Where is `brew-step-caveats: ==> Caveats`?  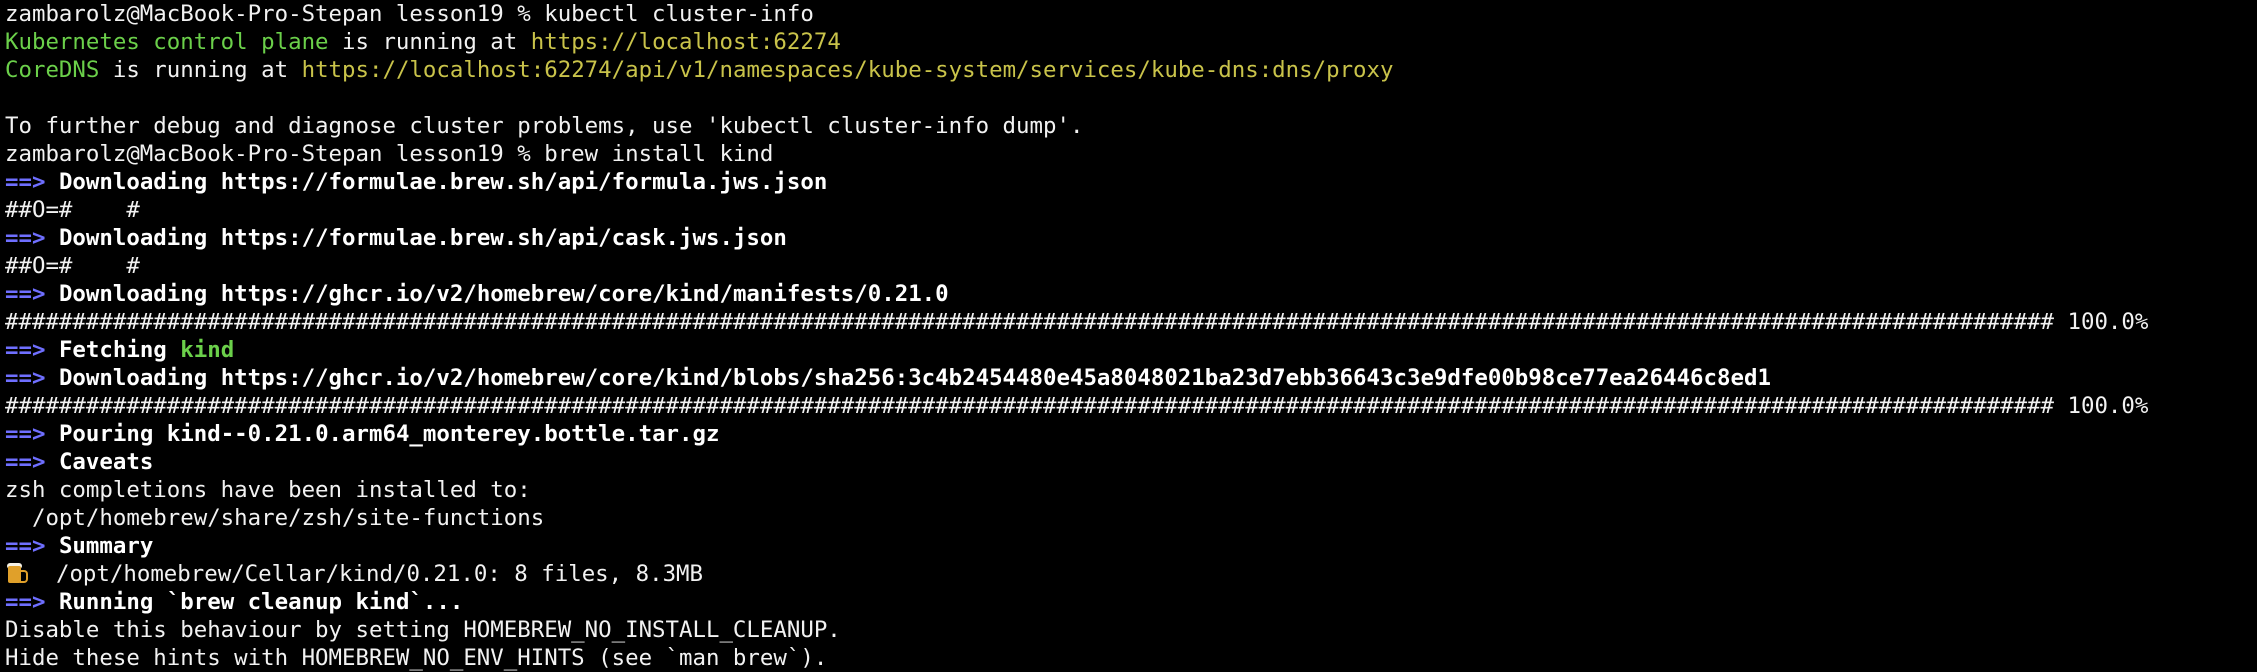 brew-step-caveats: ==> Caveats is located at coordinates (1131, 462).